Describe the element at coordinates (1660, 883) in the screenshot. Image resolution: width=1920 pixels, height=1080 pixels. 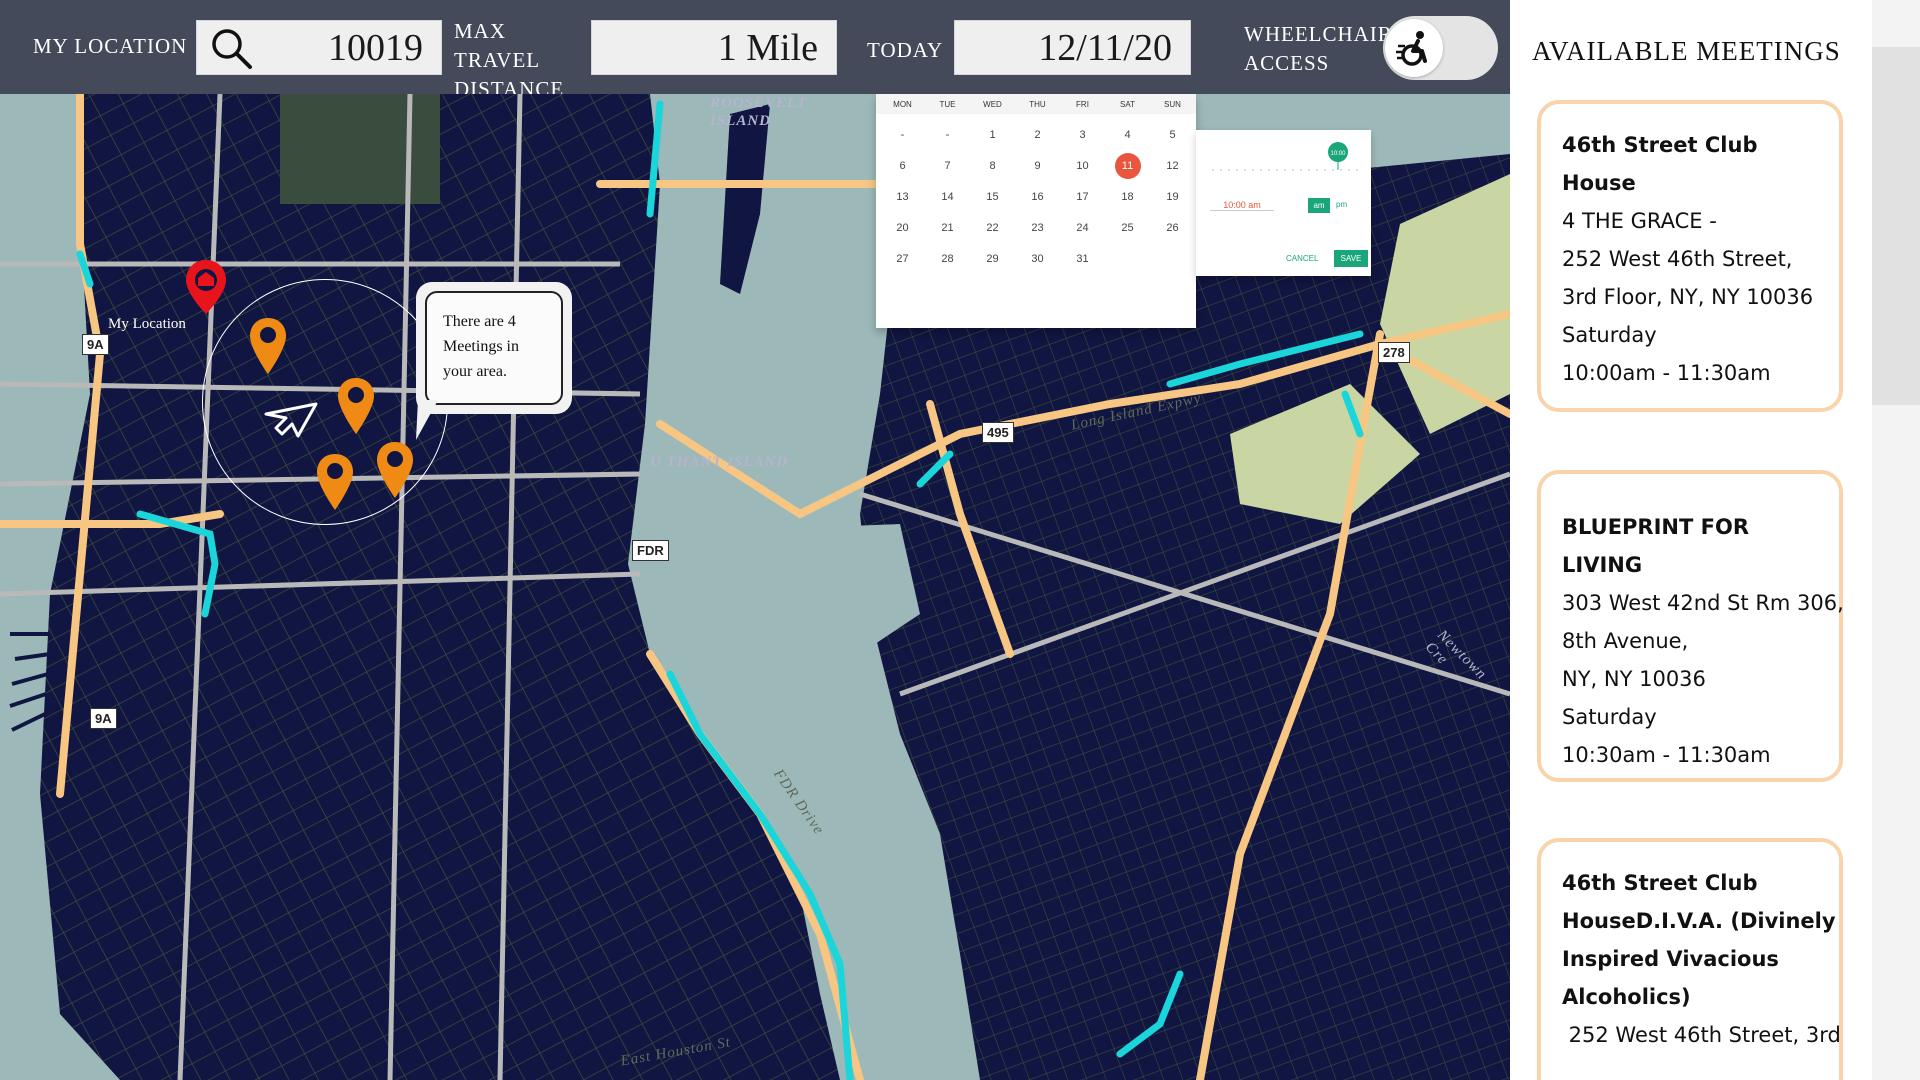
I see `meeting-title: 46th Street Club` at that location.